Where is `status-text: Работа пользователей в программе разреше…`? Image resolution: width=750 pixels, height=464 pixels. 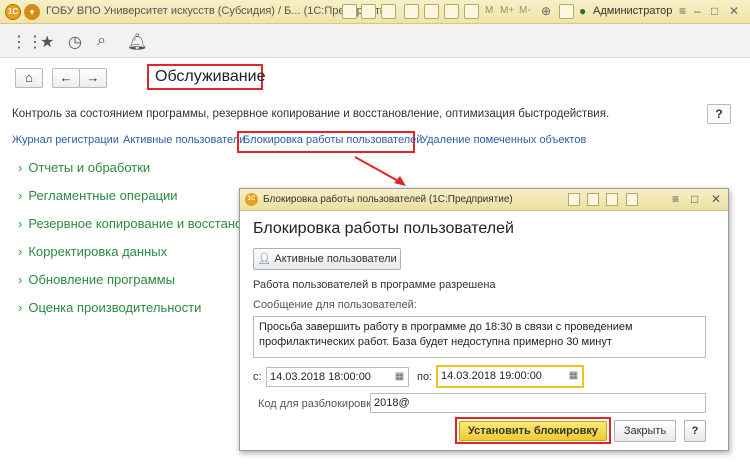
status-text: Работа пользователей в программе разреше… is located at coordinates (374, 285).